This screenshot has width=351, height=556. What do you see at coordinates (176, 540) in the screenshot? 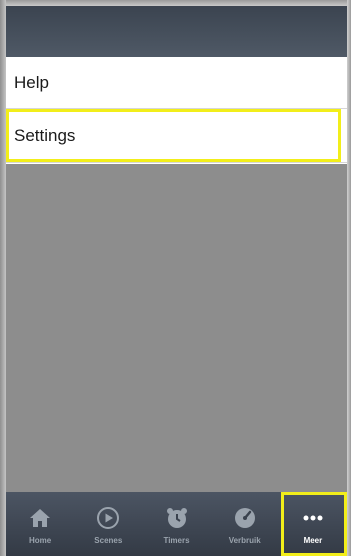
I see `tab-label: Timers` at bounding box center [176, 540].